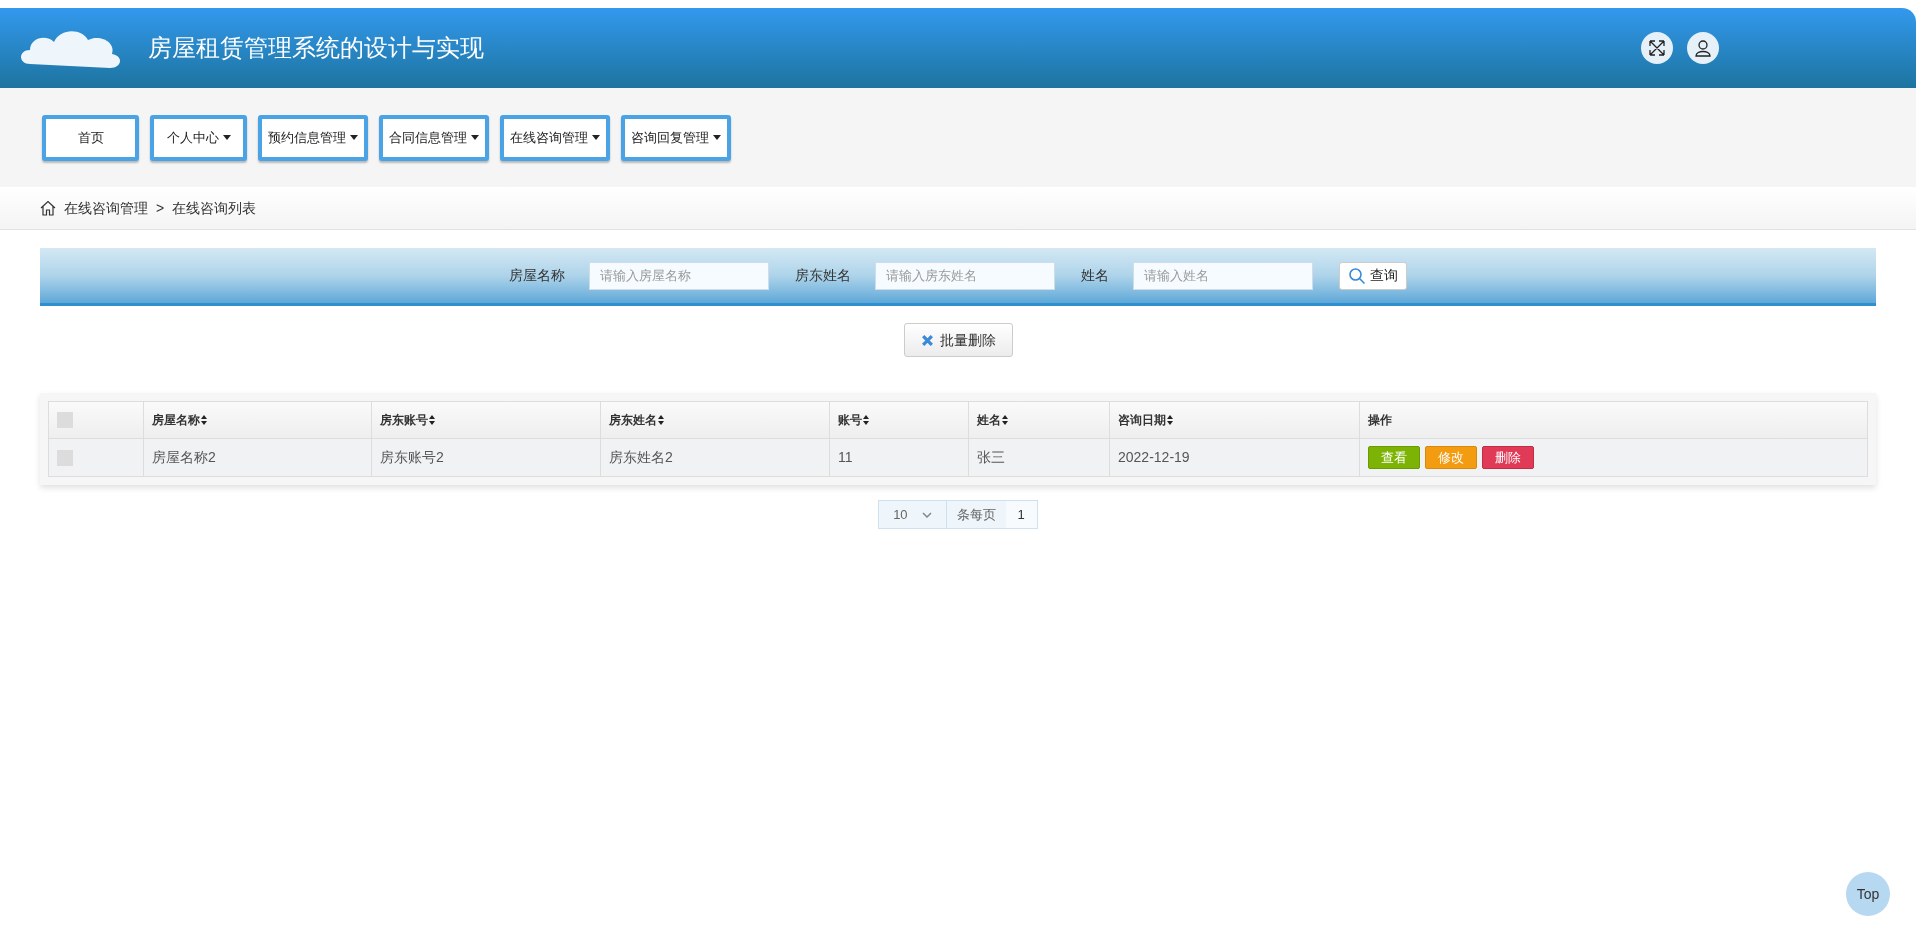  I want to click on column-header: 账号, so click(850, 420).